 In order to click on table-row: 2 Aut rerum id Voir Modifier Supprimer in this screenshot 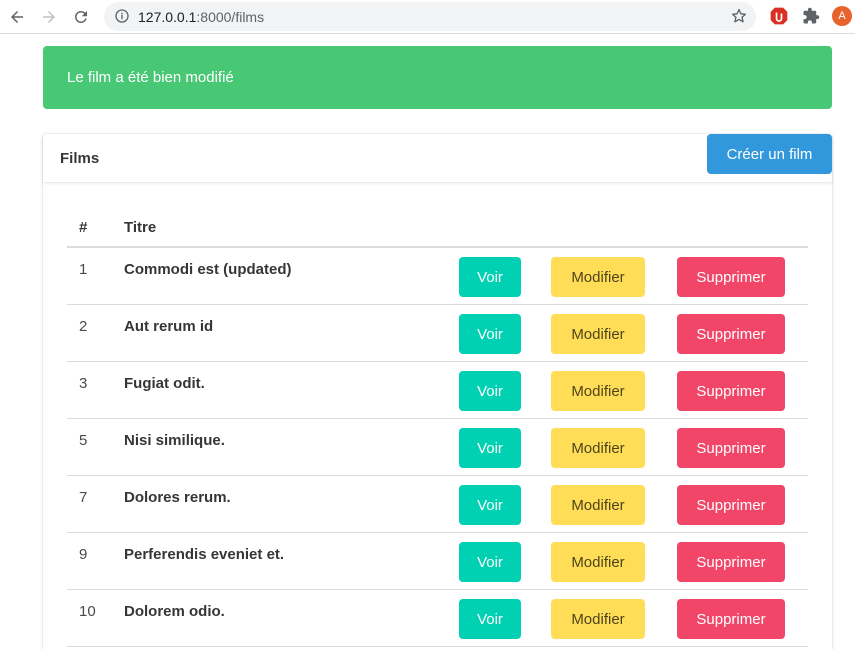, I will do `click(437, 333)`.